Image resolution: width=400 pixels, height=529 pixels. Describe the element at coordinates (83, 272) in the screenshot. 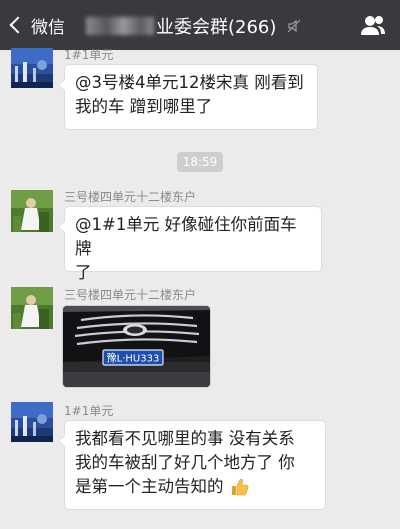

I see `message-line: 了` at that location.